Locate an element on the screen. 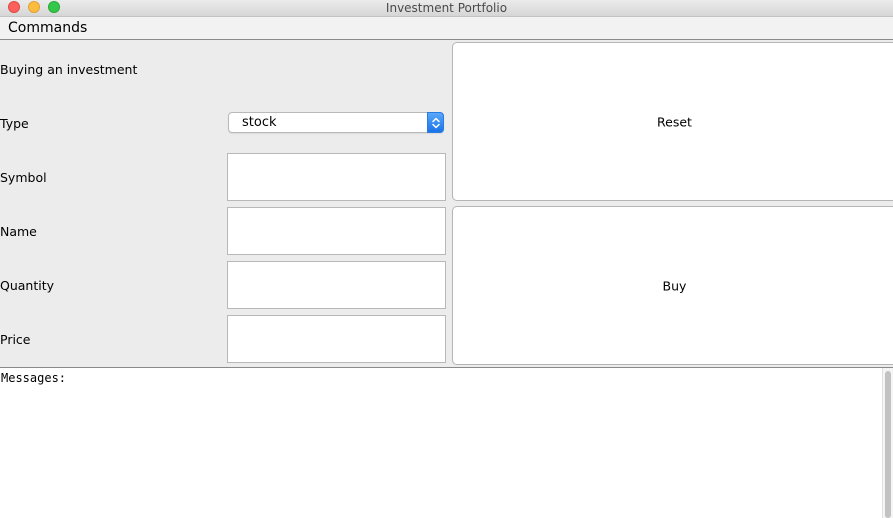 This screenshot has width=893, height=518. messages-scrollbar-thumb is located at coordinates (888, 444).